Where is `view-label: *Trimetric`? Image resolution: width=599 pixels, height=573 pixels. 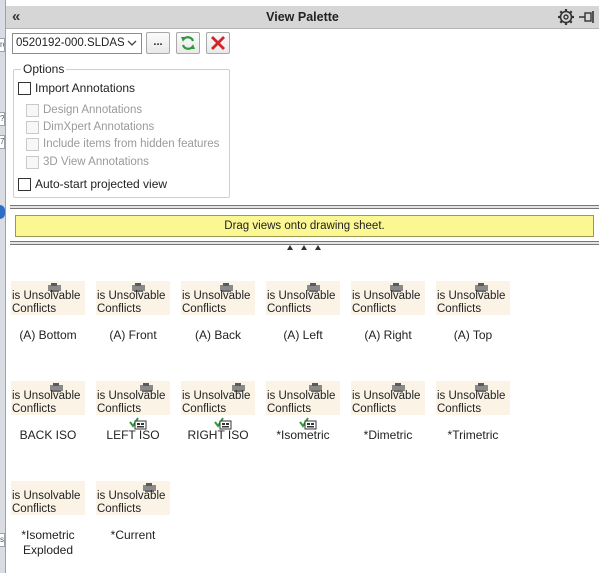 view-label: *Trimetric is located at coordinates (473, 435).